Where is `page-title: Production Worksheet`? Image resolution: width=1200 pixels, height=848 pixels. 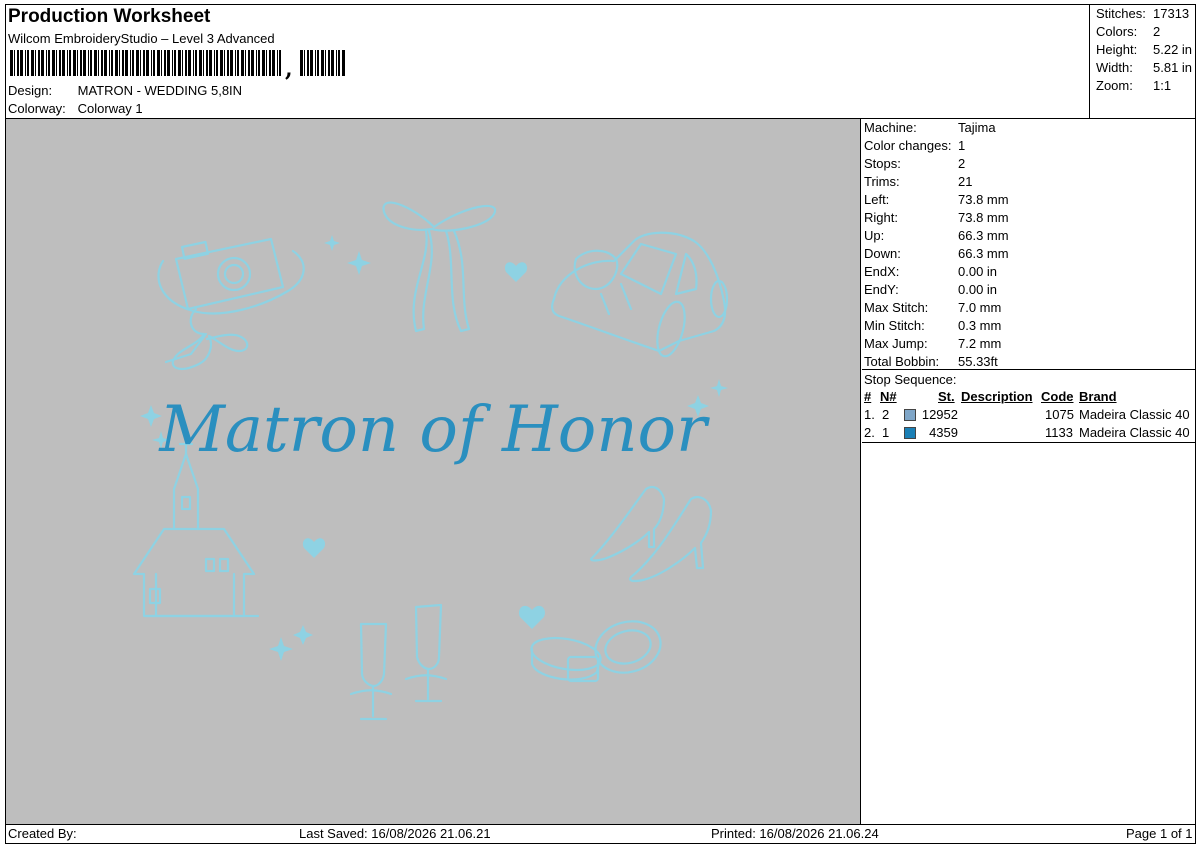
page-title: Production Worksheet is located at coordinates (109, 16).